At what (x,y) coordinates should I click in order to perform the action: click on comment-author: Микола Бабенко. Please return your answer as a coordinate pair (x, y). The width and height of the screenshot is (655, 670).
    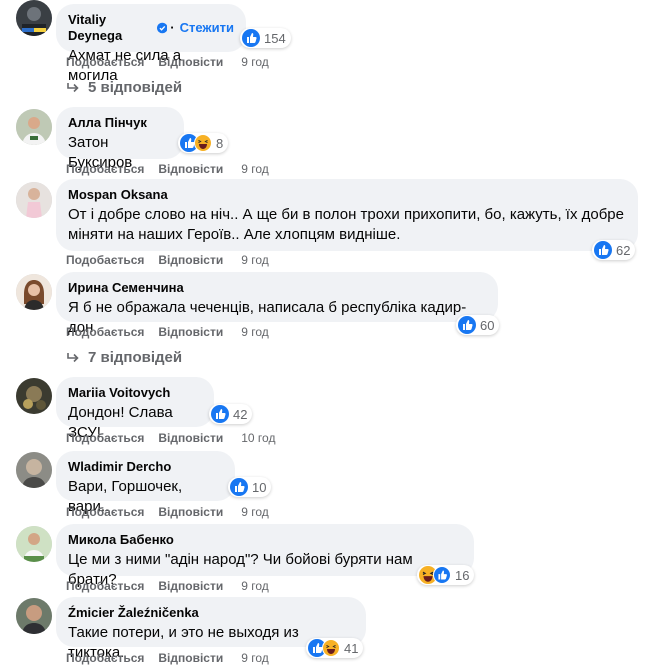
    Looking at the image, I should click on (121, 540).